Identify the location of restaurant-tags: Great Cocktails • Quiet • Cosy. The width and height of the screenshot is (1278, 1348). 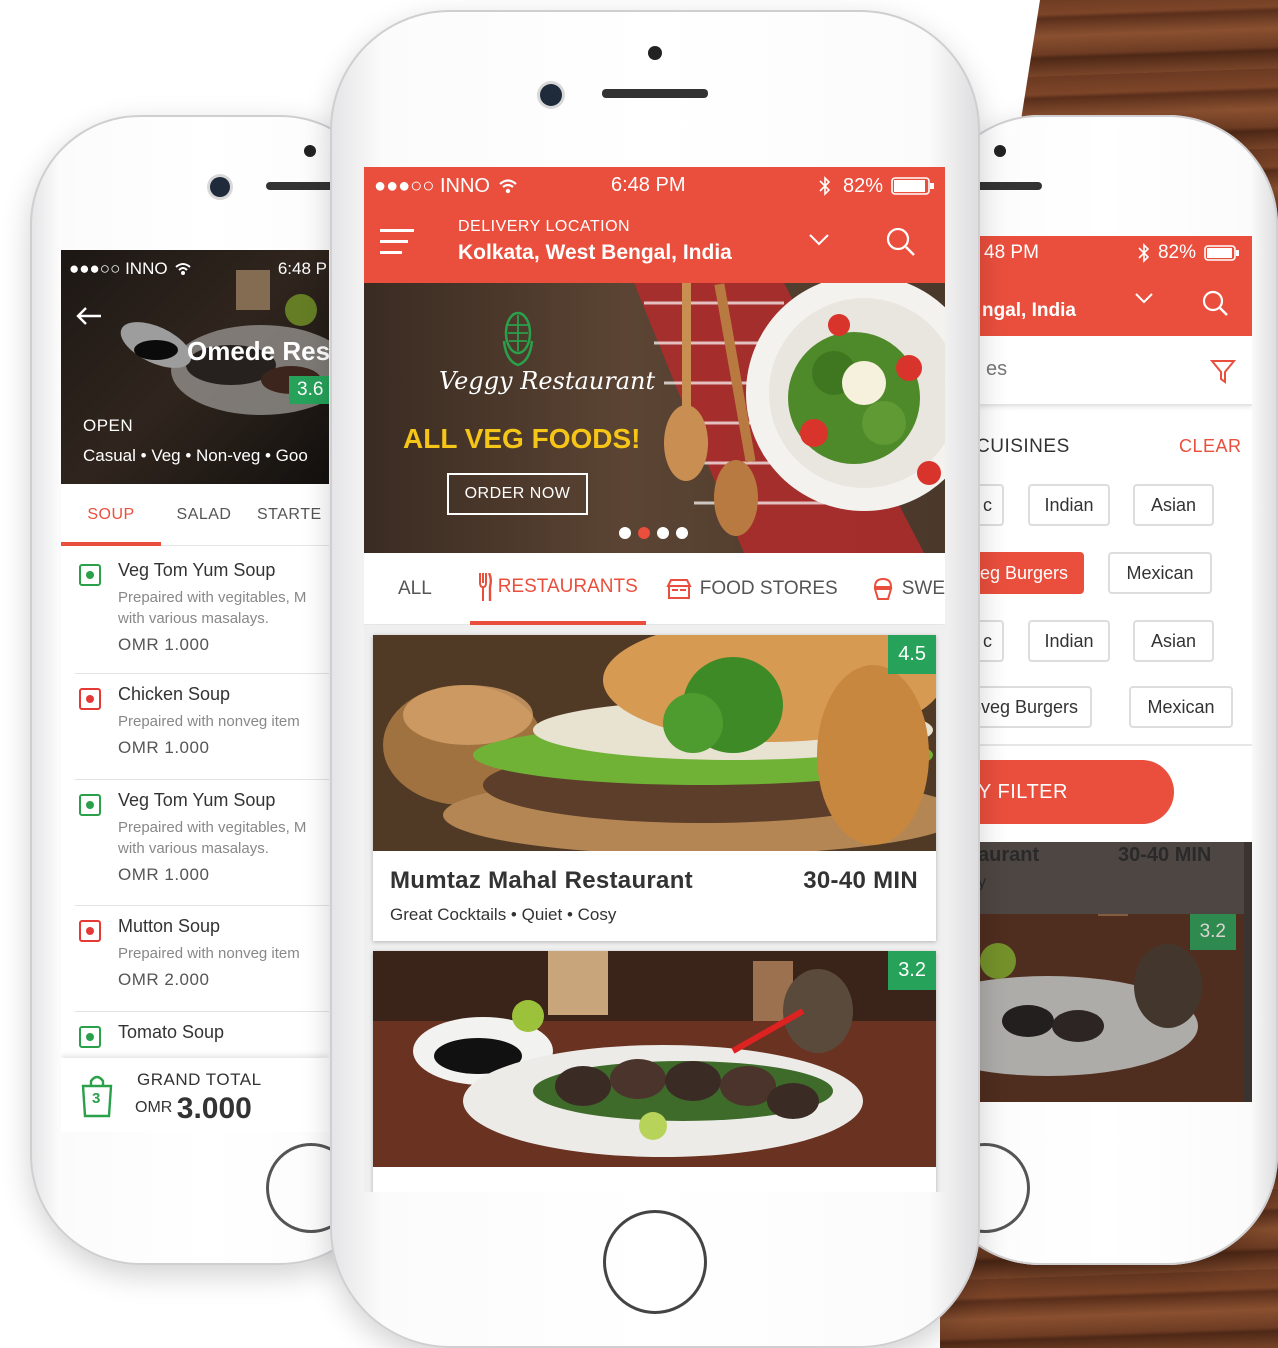
(503, 914).